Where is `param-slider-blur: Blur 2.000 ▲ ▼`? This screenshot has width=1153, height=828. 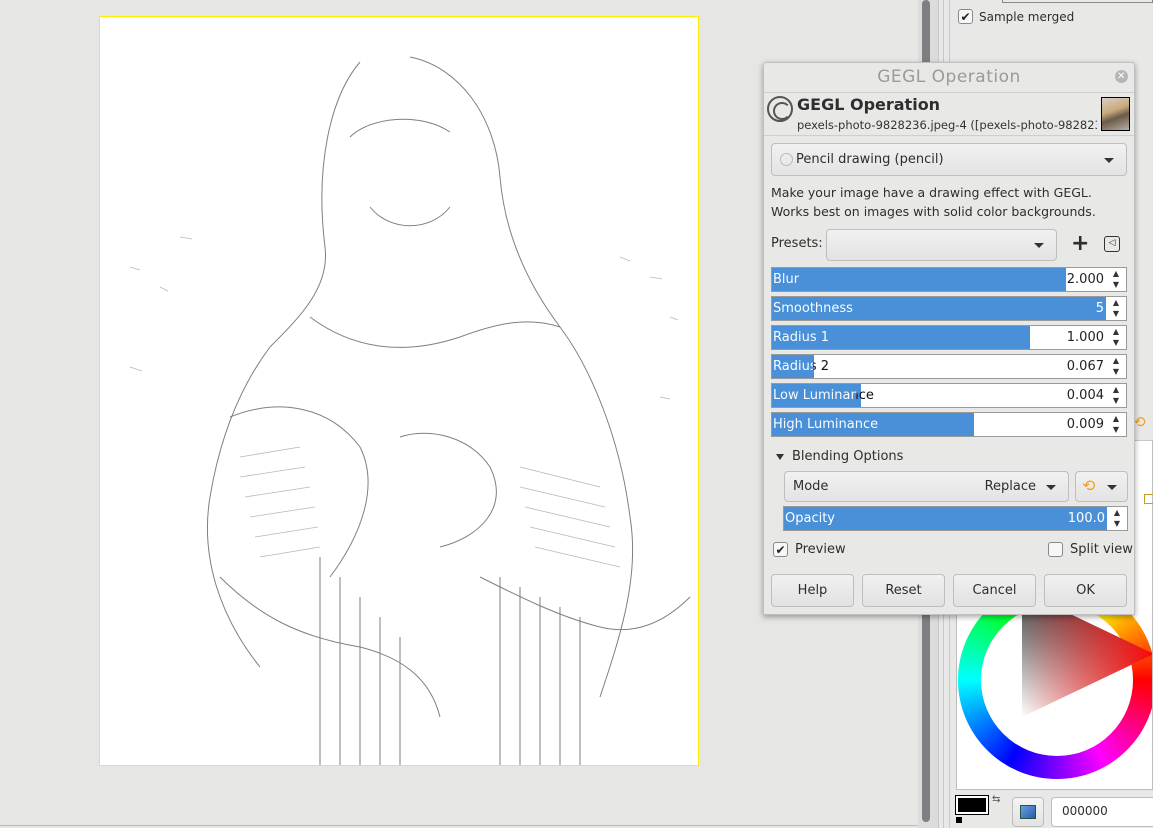 param-slider-blur: Blur 2.000 ▲ ▼ is located at coordinates (949, 279).